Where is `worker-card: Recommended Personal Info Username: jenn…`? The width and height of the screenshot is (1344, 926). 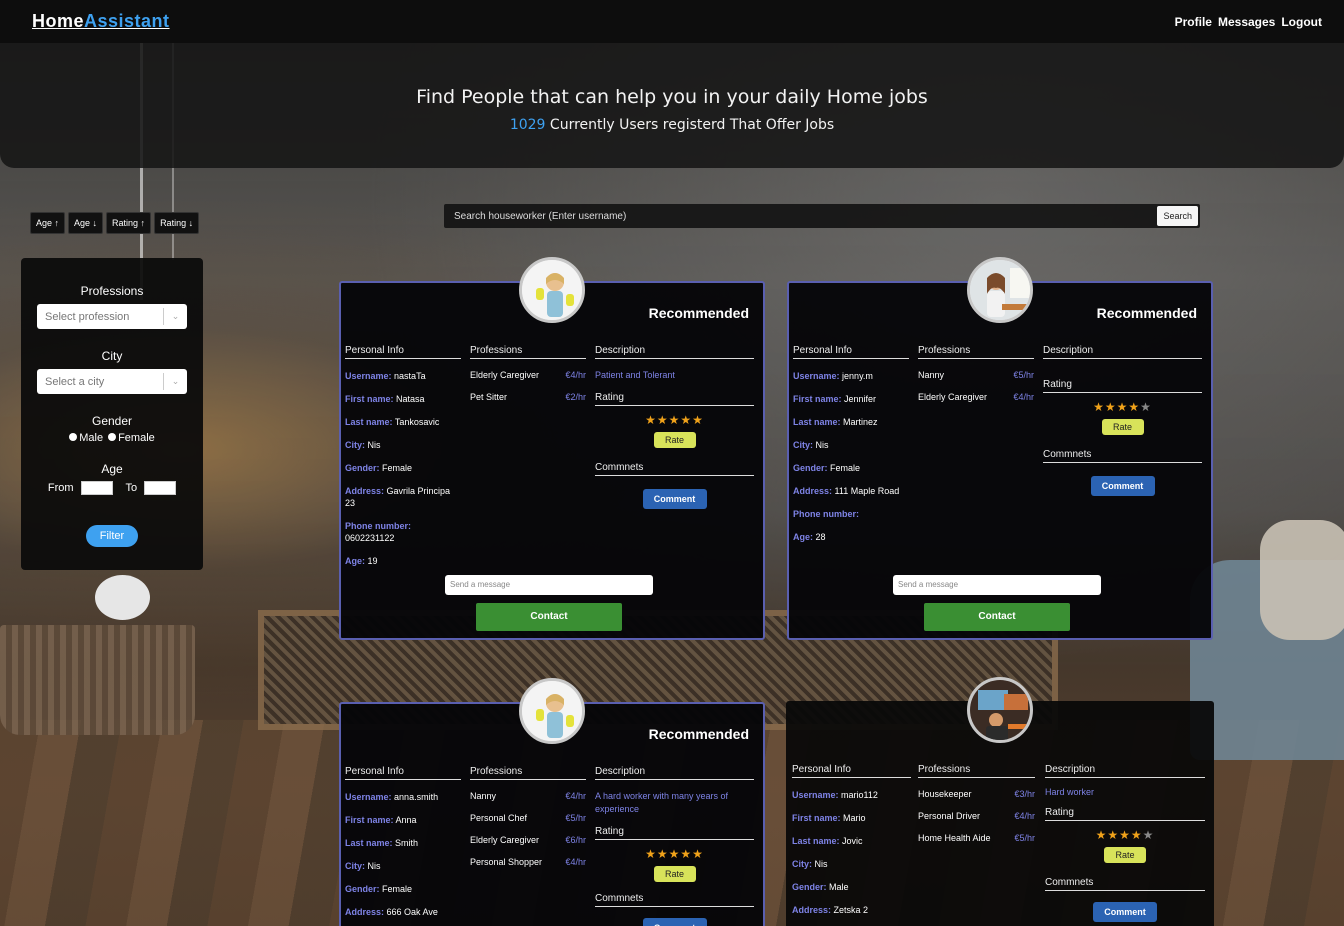
worker-card: Recommended Personal Info Username: jenn… is located at coordinates (1000, 448).